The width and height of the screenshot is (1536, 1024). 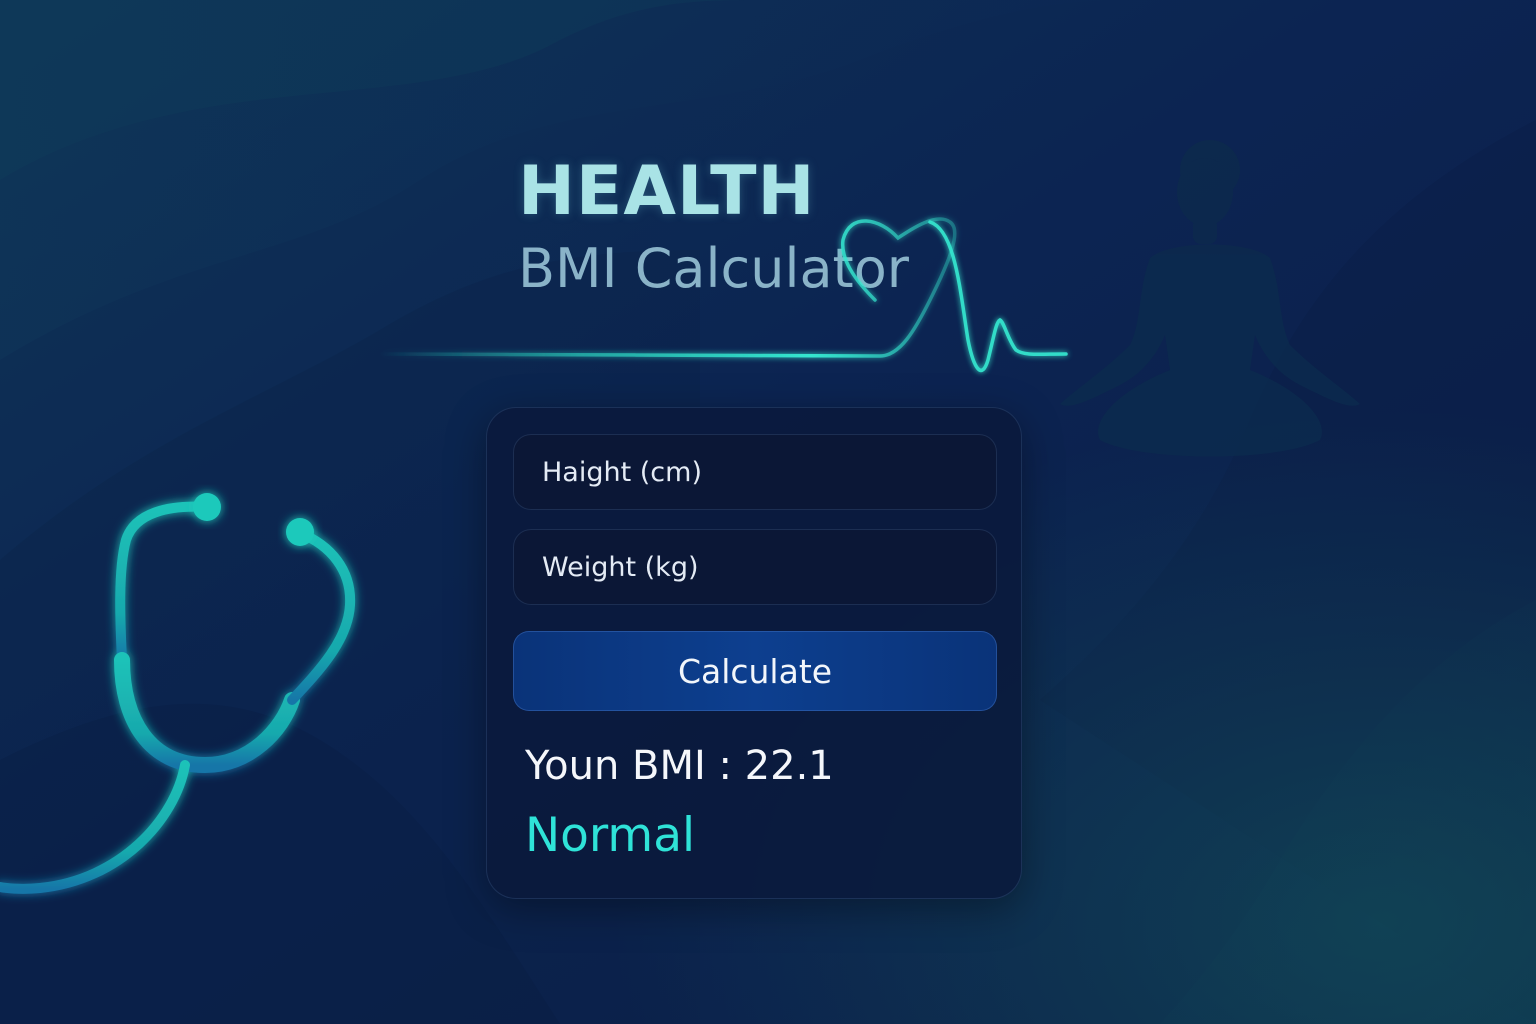 What do you see at coordinates (635, 766) in the screenshot?
I see `bmi-result-label: Youn BMI :` at bounding box center [635, 766].